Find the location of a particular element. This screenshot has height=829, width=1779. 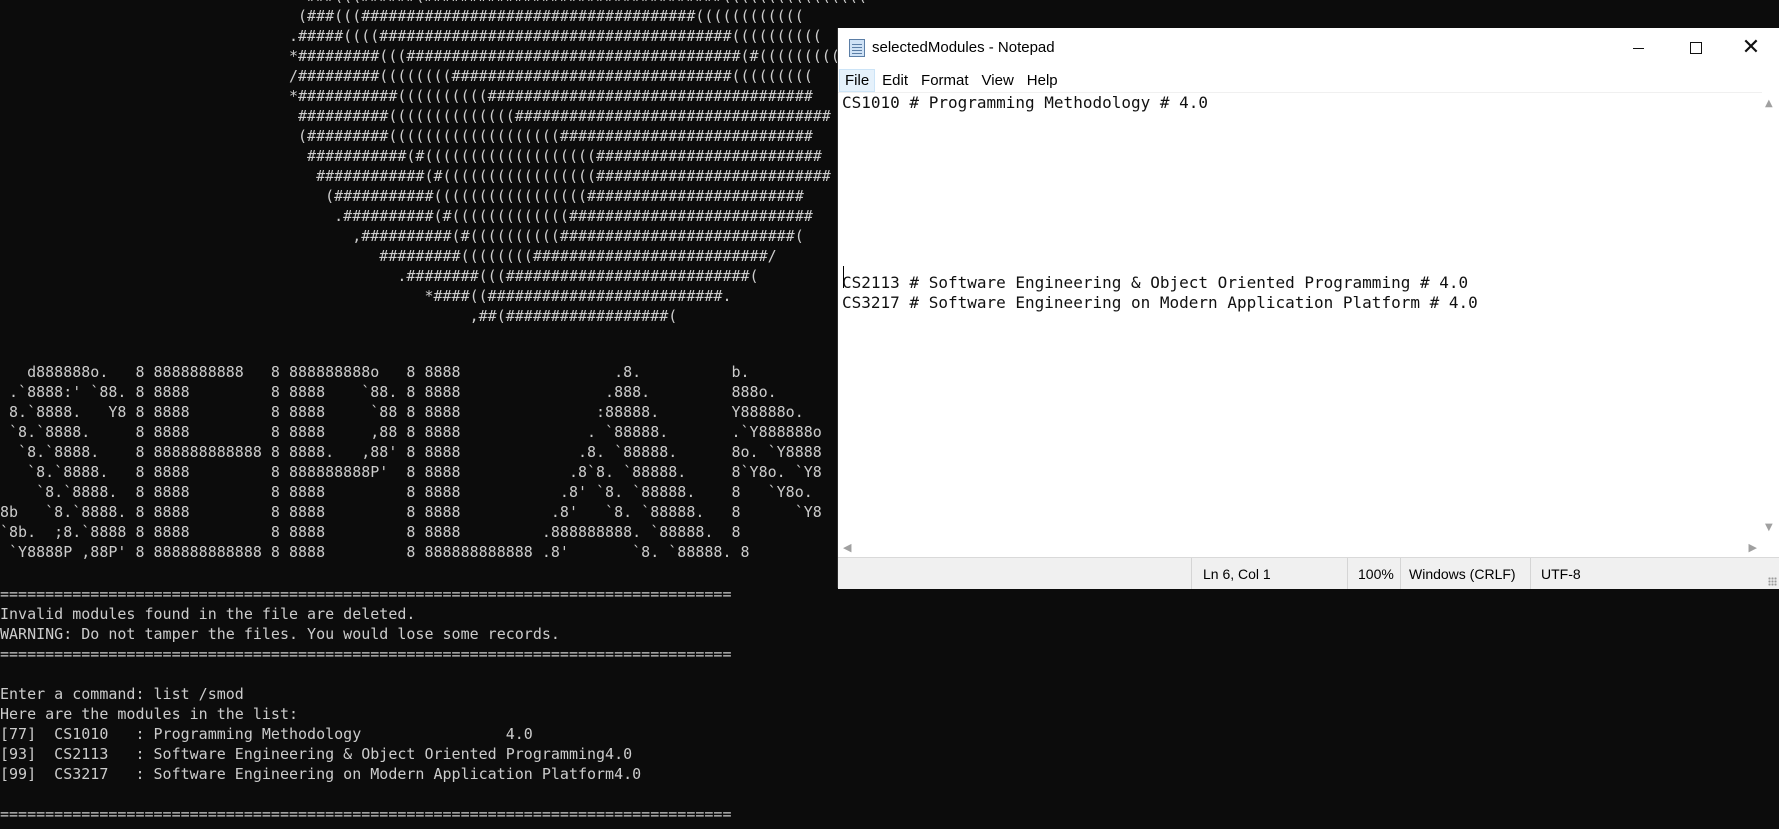

maximize-button is located at coordinates (1696, 48).